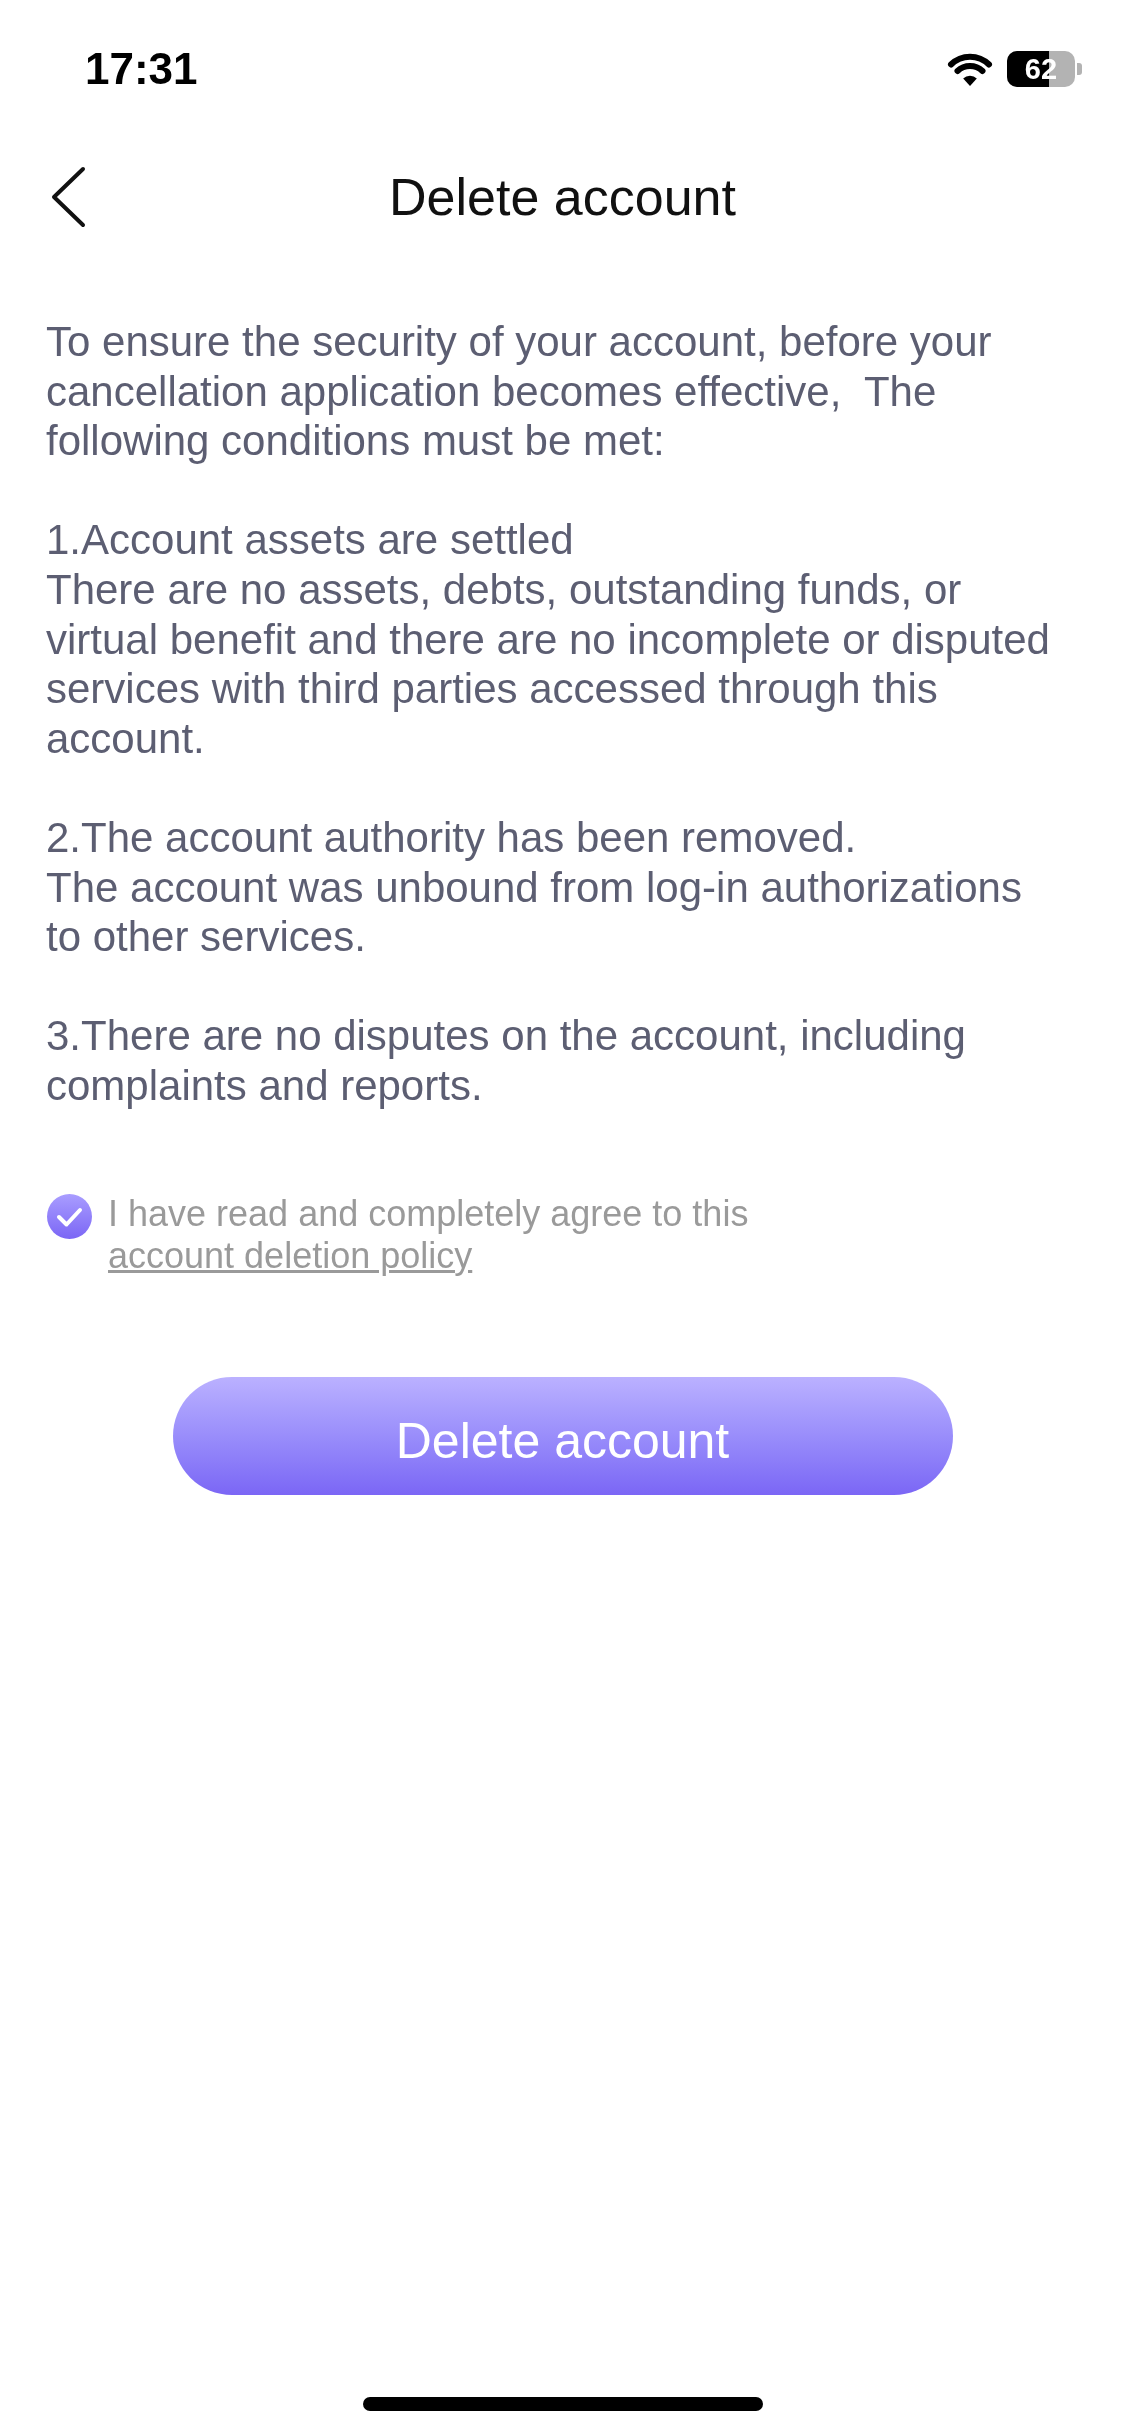  What do you see at coordinates (68, 197) in the screenshot?
I see `back-icon` at bounding box center [68, 197].